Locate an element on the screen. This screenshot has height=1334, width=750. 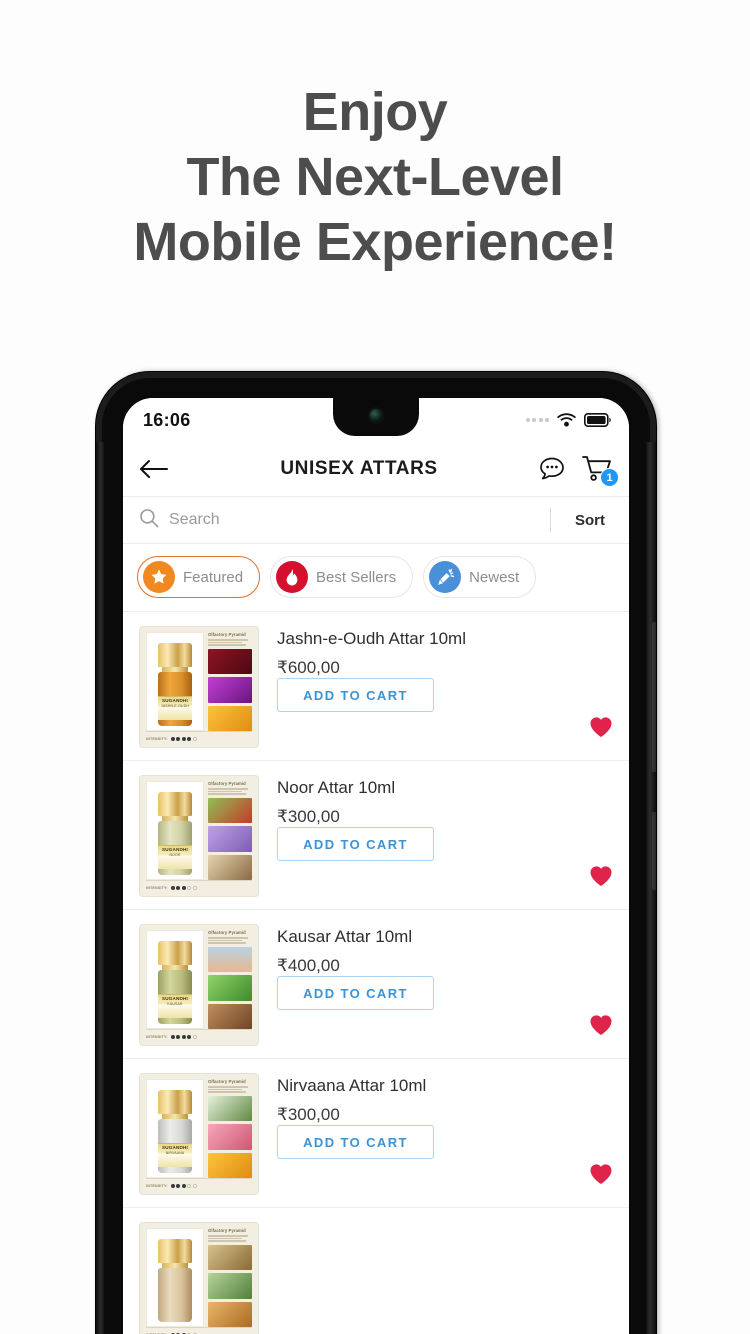
sort-button: Sort is located at coordinates (590, 520).